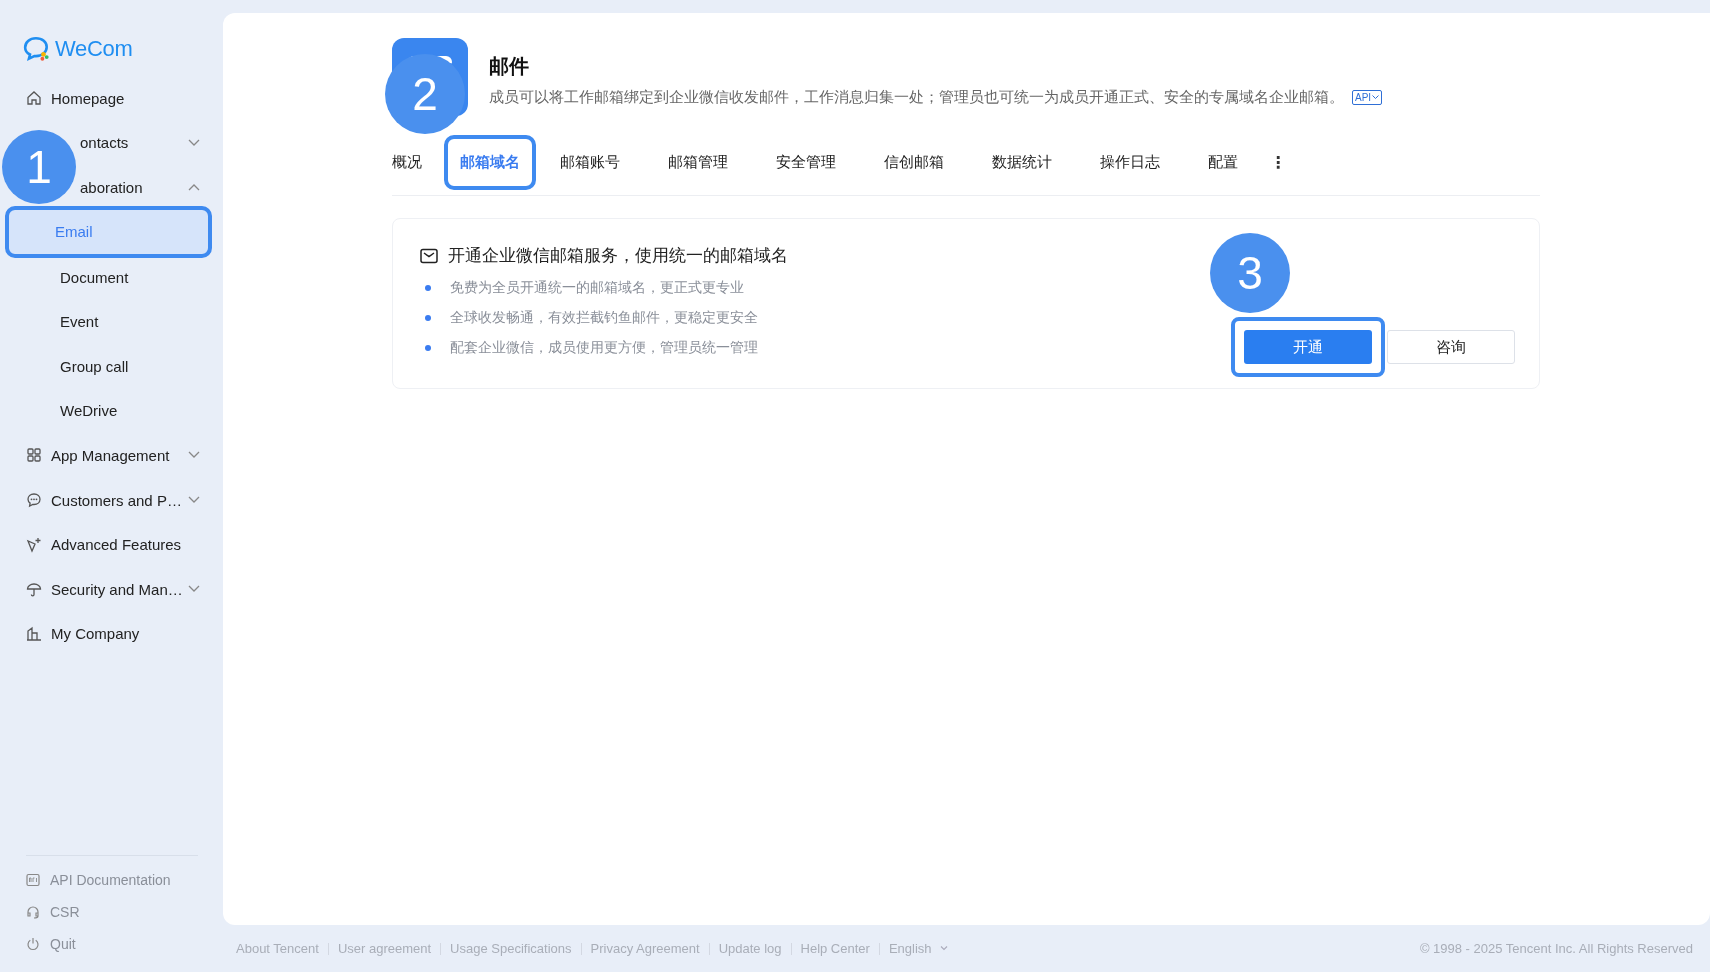 The width and height of the screenshot is (1710, 972). Describe the element at coordinates (34, 544) in the screenshot. I see `pen-sparkle-icon` at that location.